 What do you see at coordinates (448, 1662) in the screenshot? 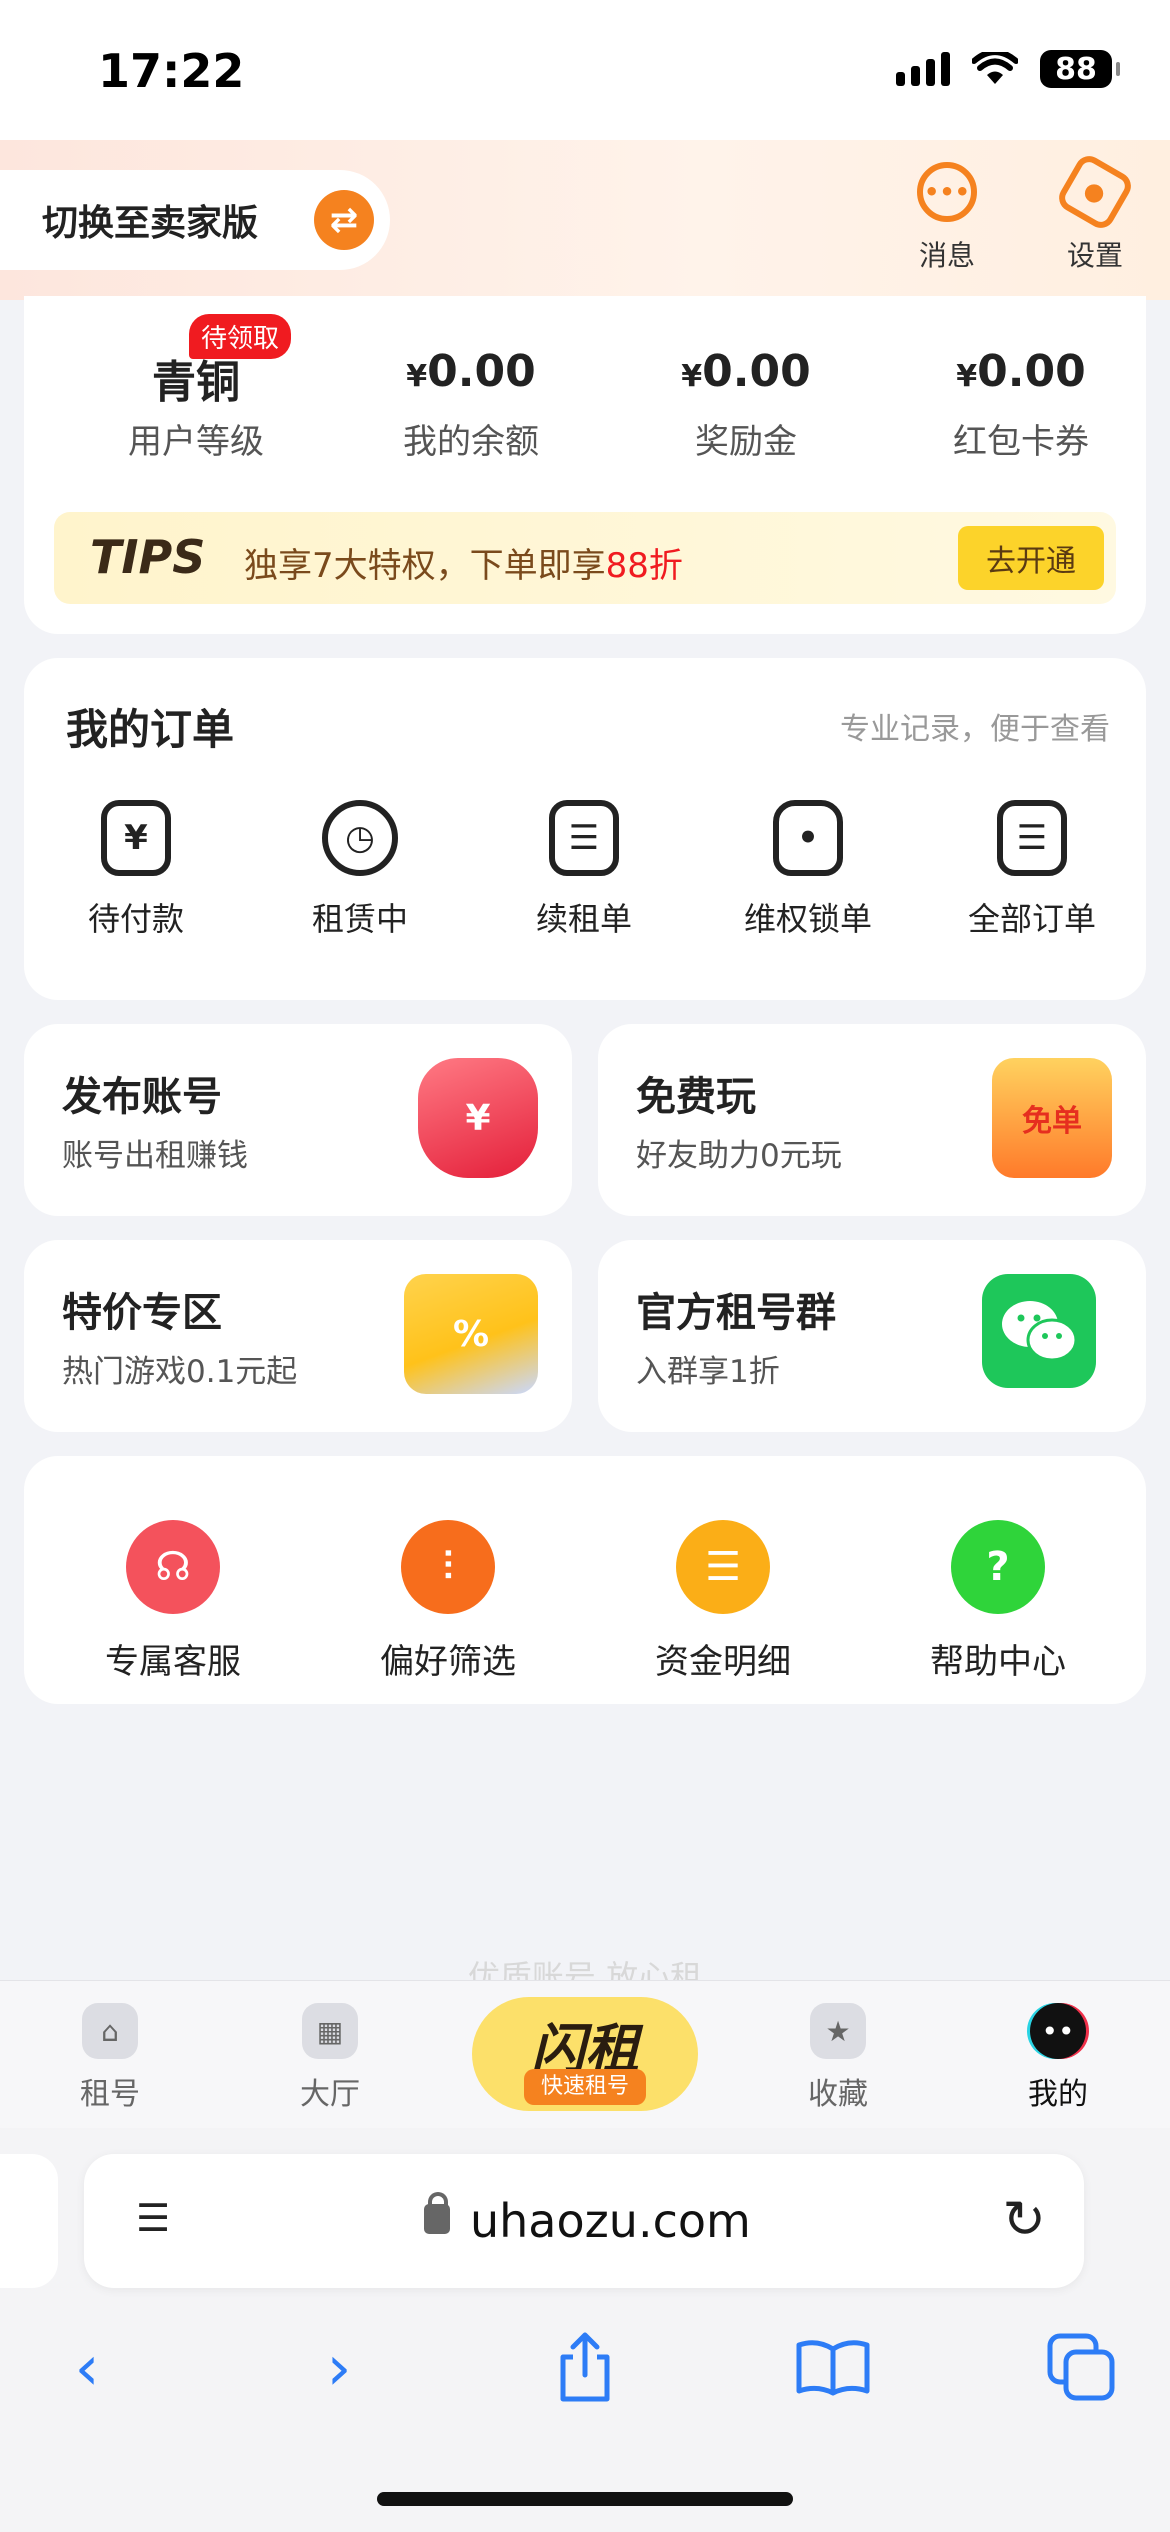
I see `tool-label: 偏好筛选` at bounding box center [448, 1662].